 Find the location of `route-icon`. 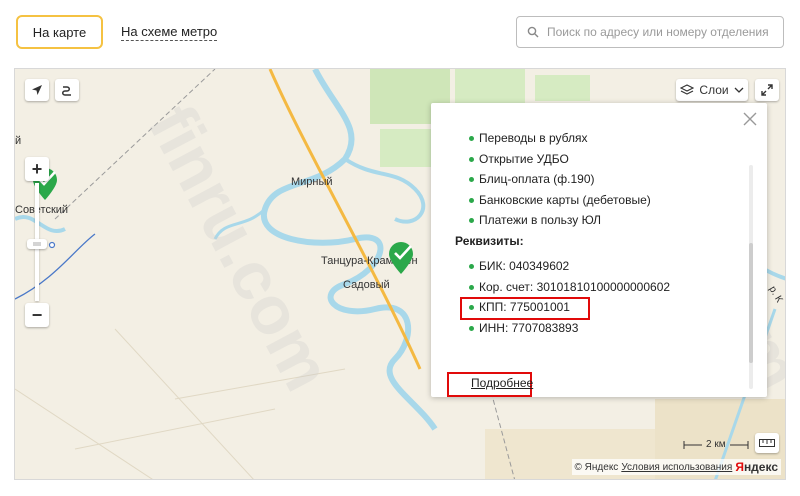

route-icon is located at coordinates (66, 91).